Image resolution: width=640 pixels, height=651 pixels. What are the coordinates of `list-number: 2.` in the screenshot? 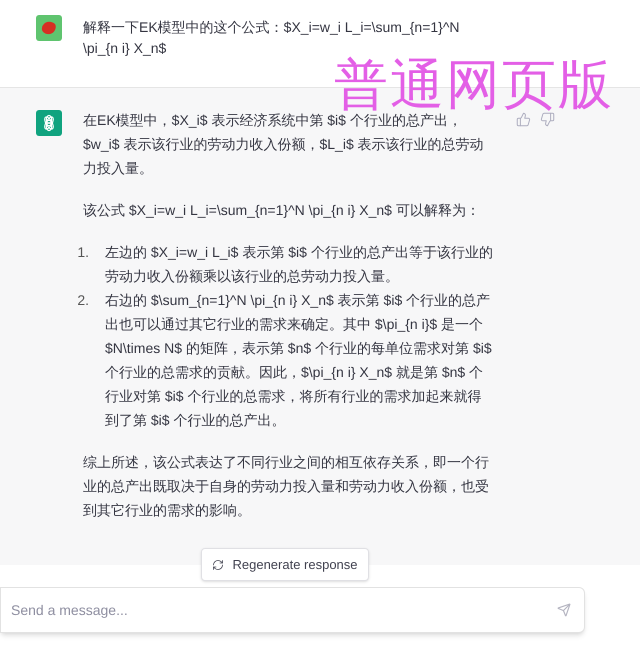 It's located at (83, 300).